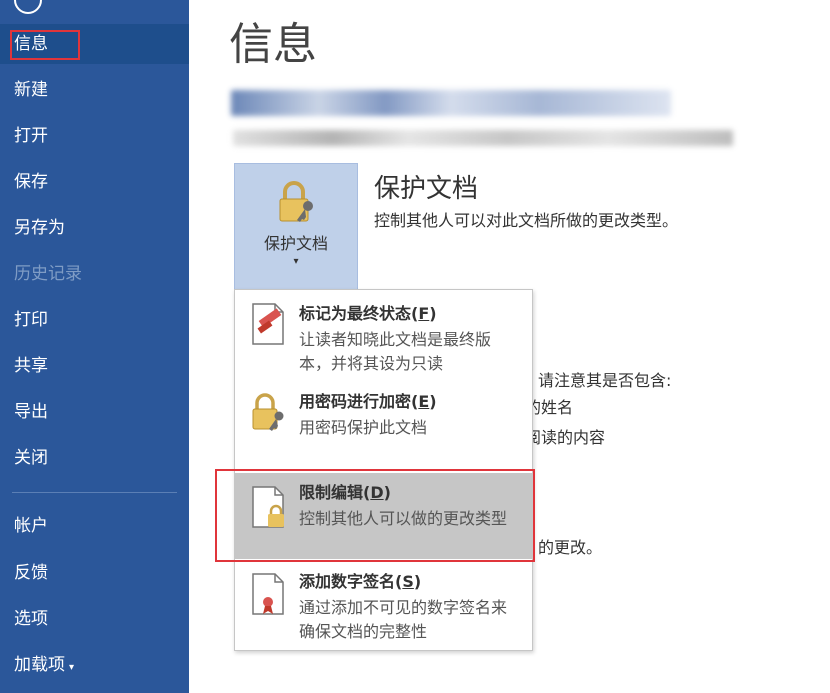 Image resolution: width=830 pixels, height=693 pixels. Describe the element at coordinates (483, 138) in the screenshot. I see `redacted-document-path` at that location.